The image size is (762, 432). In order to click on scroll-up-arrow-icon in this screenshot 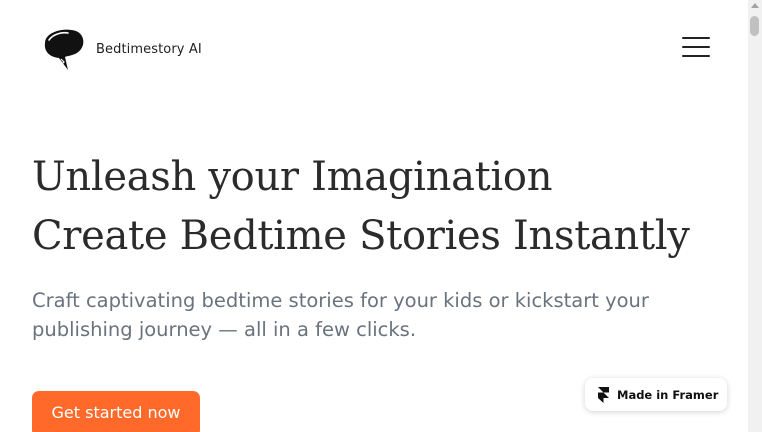, I will do `click(755, 5)`.